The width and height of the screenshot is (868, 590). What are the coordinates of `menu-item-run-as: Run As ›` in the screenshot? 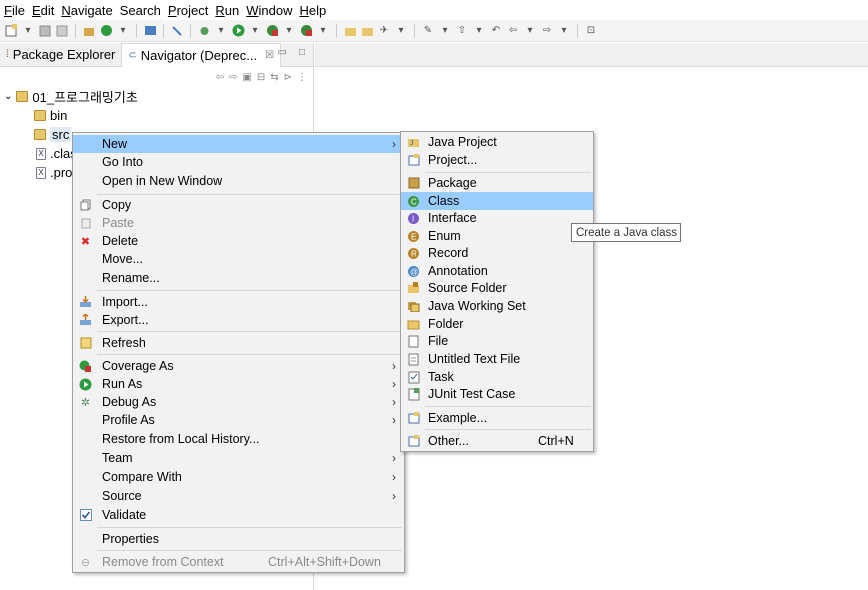 It's located at (238, 384).